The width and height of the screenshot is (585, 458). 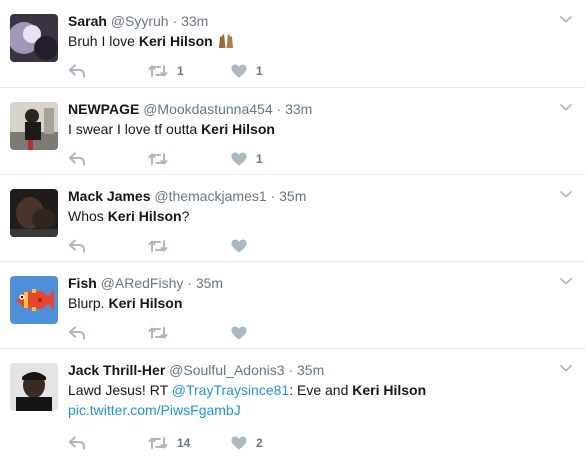 I want to click on tweet-header: Sarah @Syyruh · 33m, so click(x=138, y=21).